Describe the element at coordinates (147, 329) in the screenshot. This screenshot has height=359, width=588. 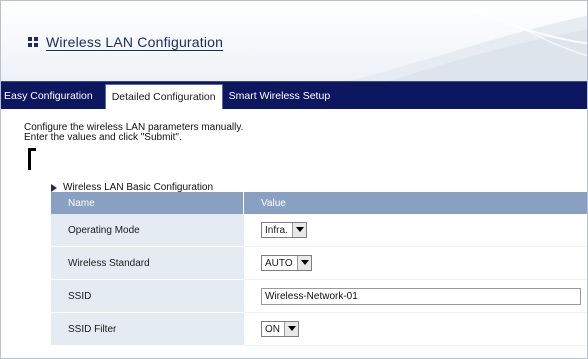
I see `ssid-filter-label: SSID Filter` at that location.